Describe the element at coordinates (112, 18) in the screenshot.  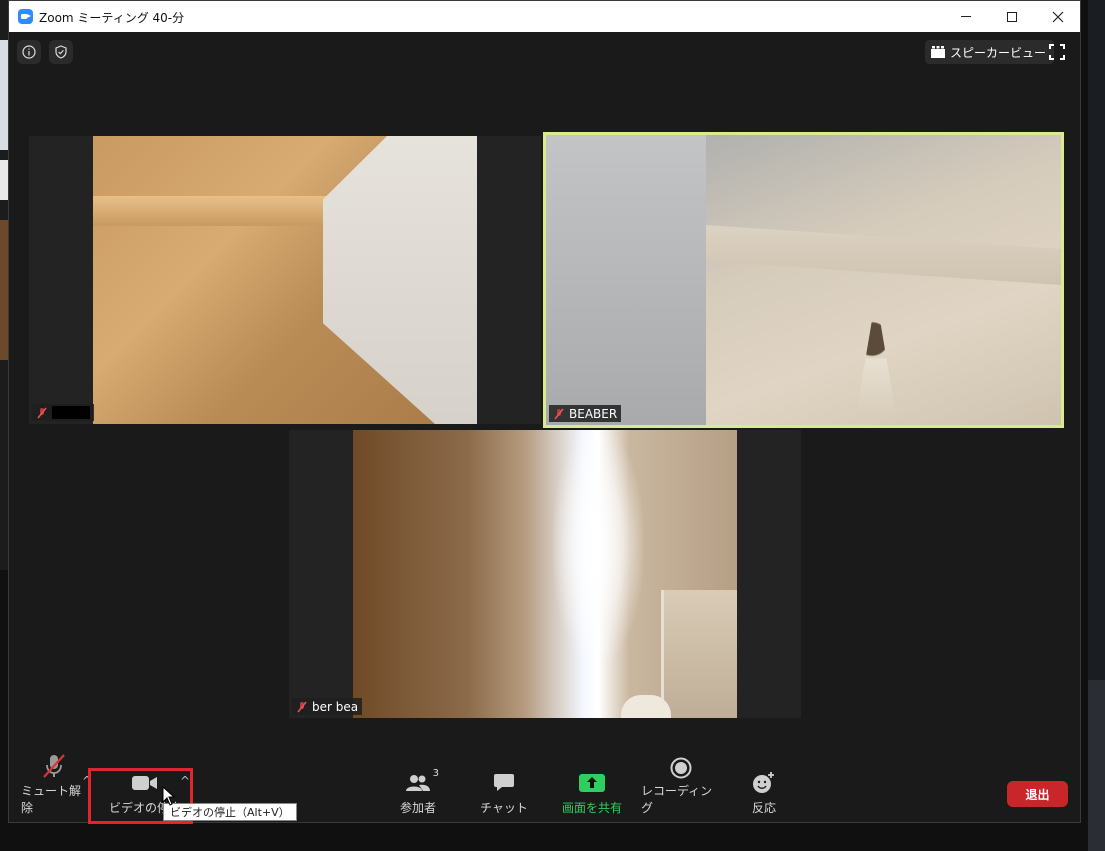
I see `window-title: Zoom ミーティング 40-分` at that location.